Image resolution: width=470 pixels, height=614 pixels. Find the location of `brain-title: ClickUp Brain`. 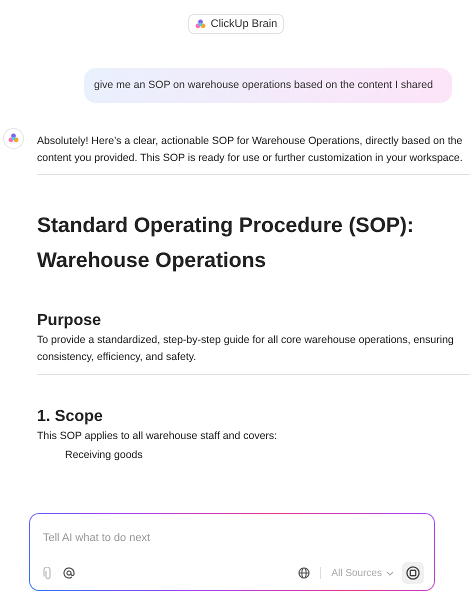

brain-title: ClickUp Brain is located at coordinates (244, 24).